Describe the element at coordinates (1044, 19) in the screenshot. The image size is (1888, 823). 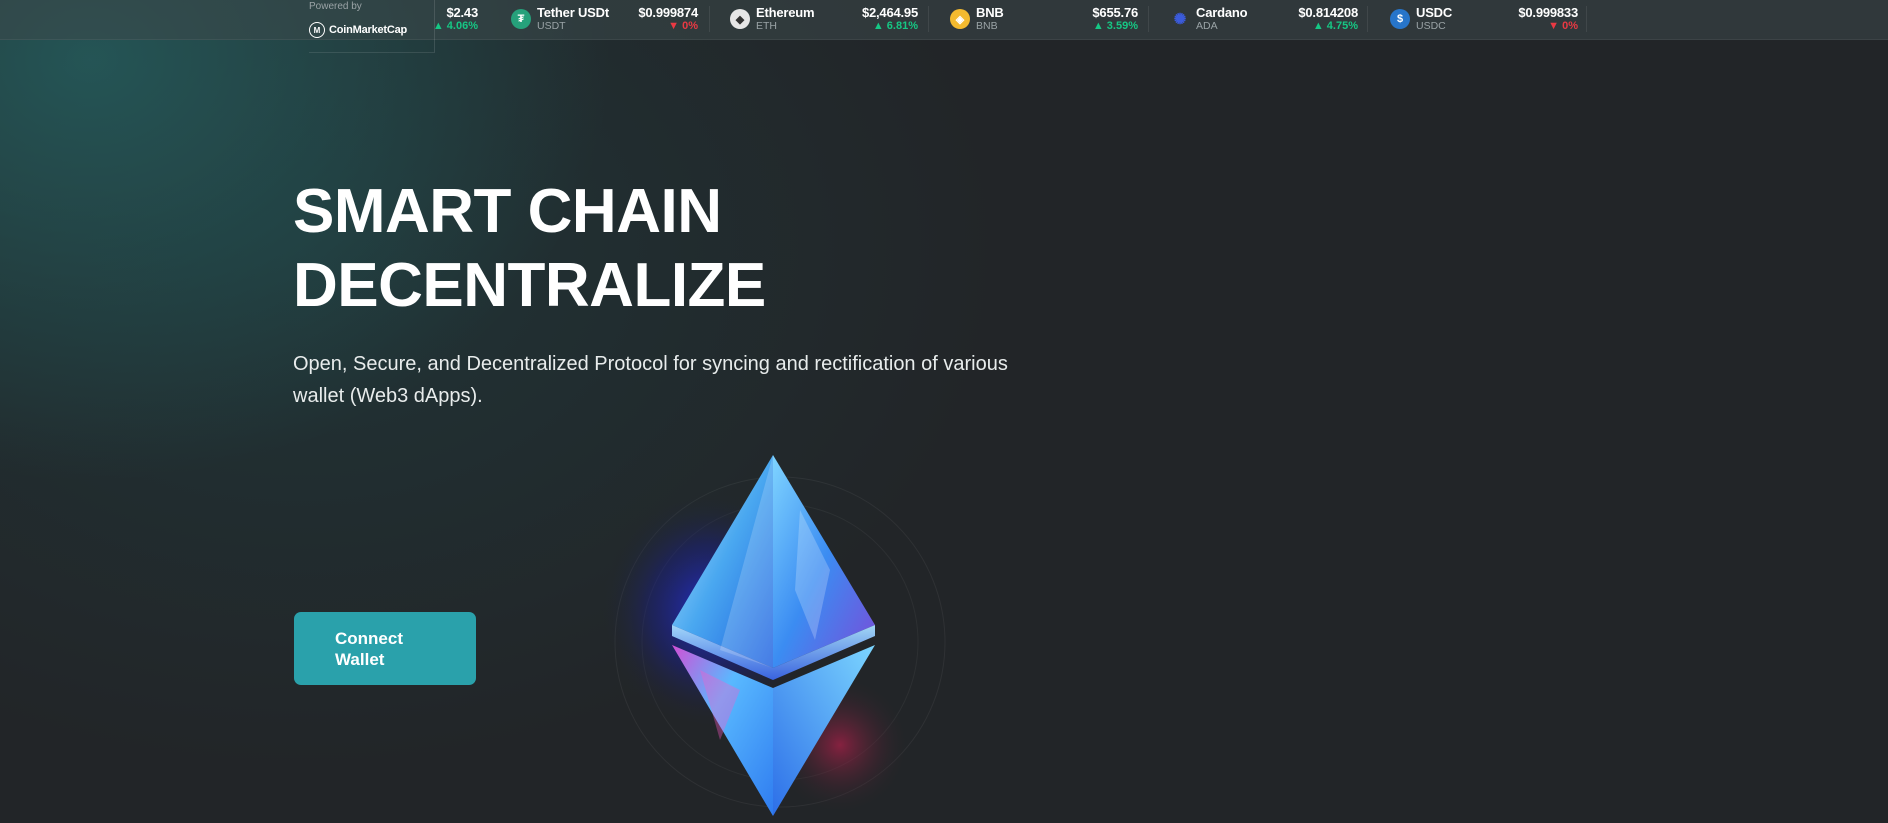
I see `ticker-item-bnb: ◈ BNB BNB $655.76 ▲ 3.59%` at that location.